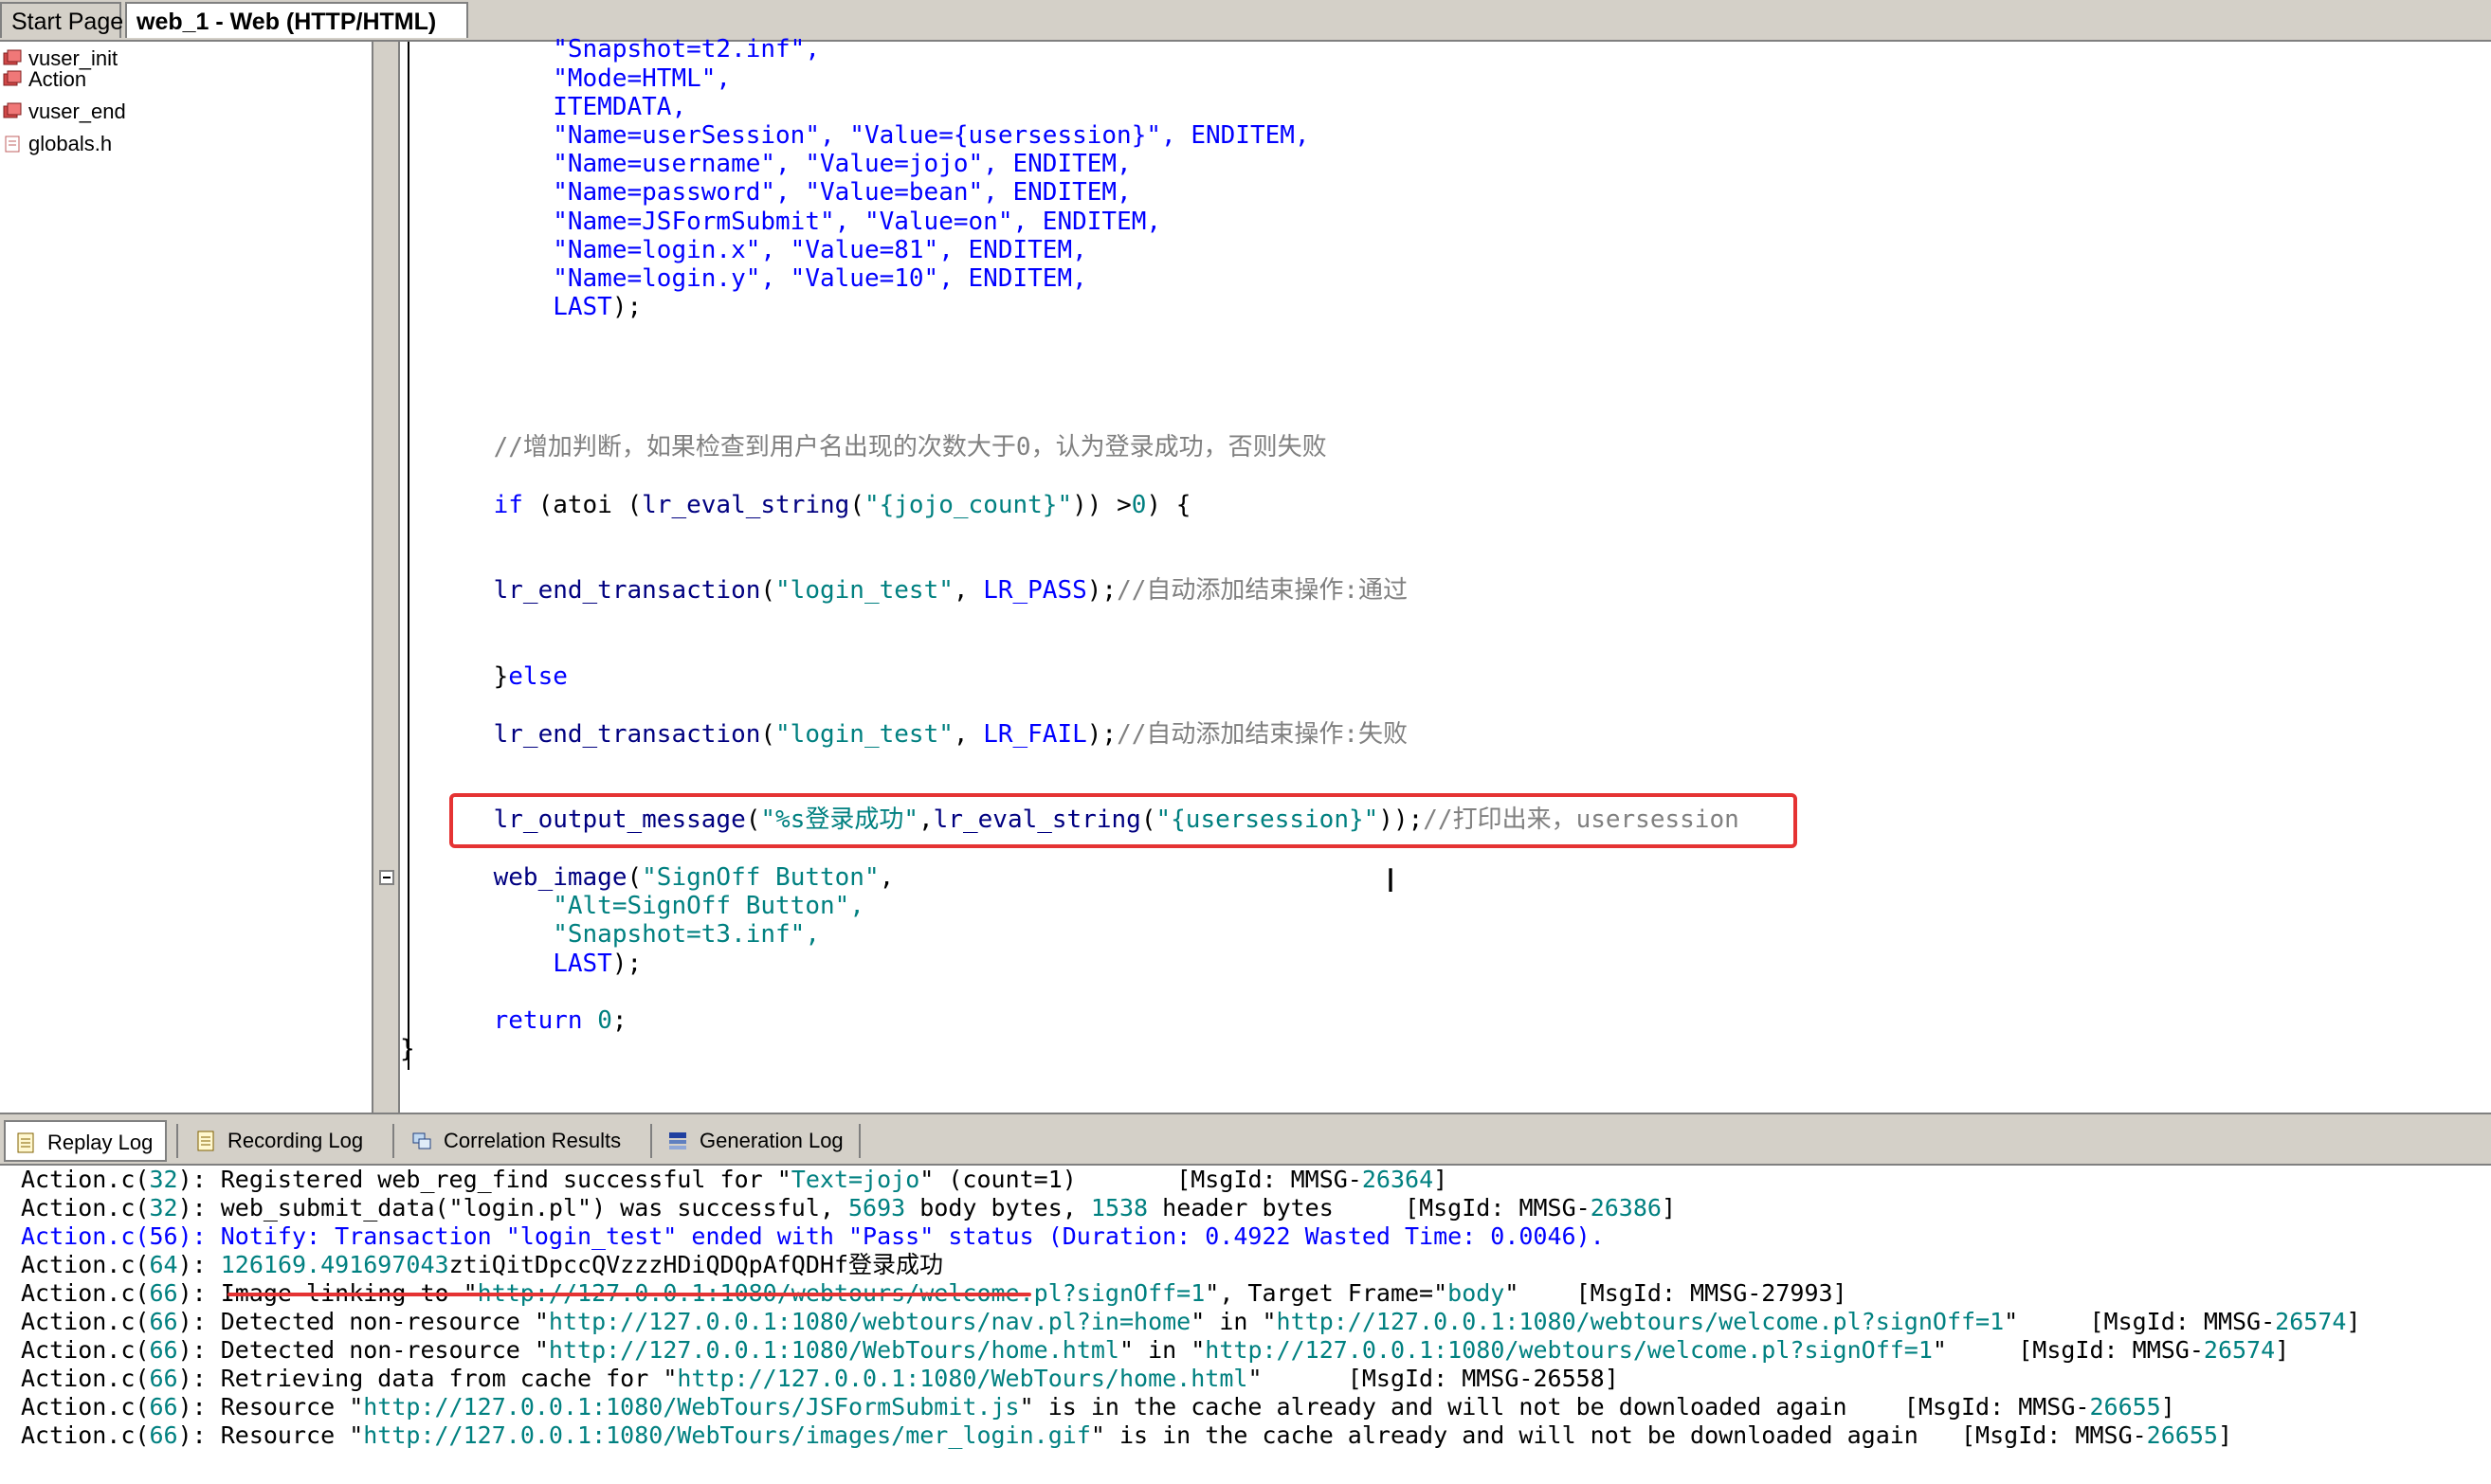 This screenshot has height=1484, width=2491. I want to click on tab-label: Generation Log, so click(772, 1140).